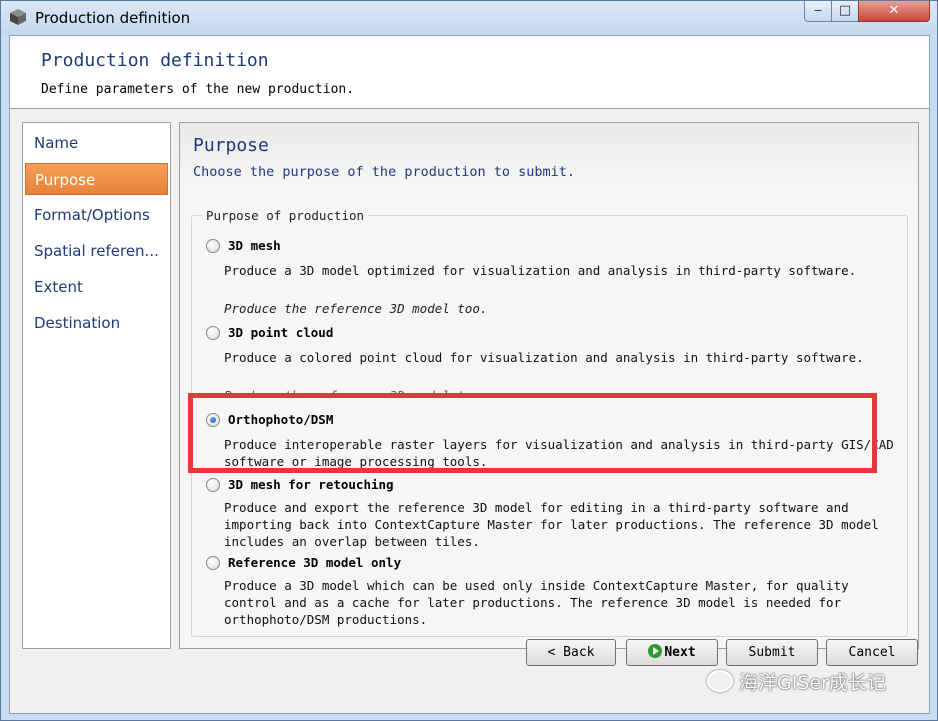 This screenshot has height=721, width=938. What do you see at coordinates (280, 332) in the screenshot?
I see `option-label: 3D point cloud` at bounding box center [280, 332].